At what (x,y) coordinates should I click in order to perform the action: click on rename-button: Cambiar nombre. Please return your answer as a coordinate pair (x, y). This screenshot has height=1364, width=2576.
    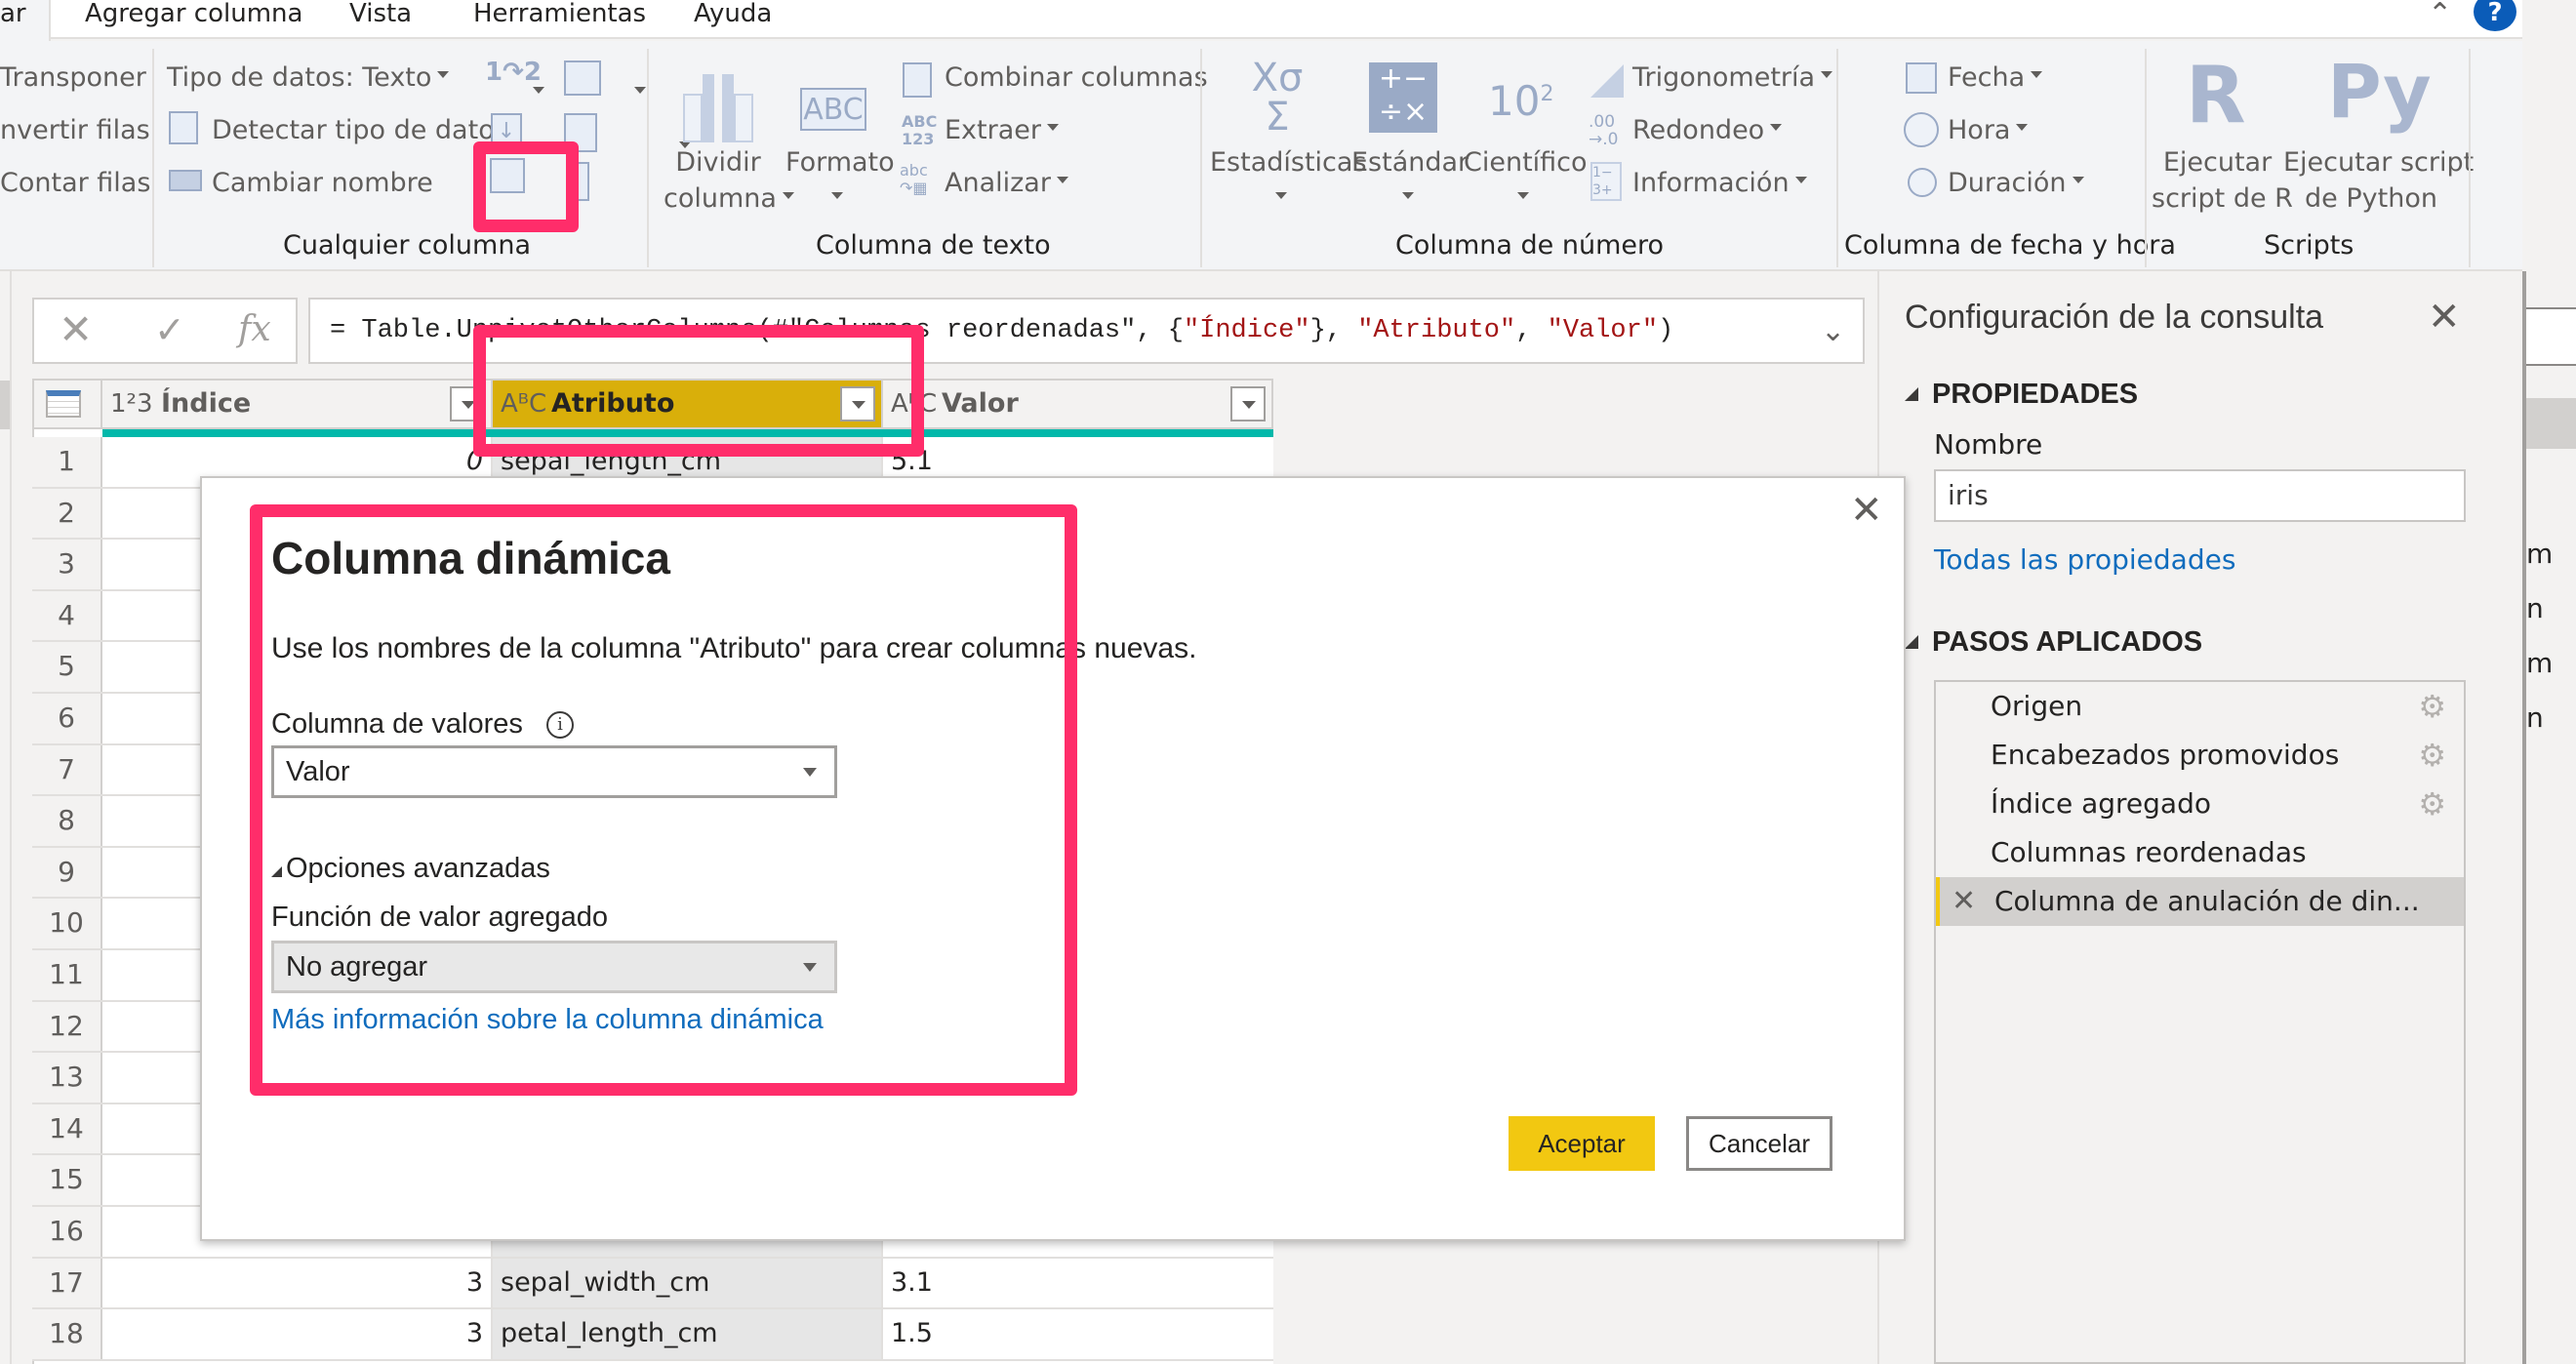
    Looking at the image, I should click on (322, 183).